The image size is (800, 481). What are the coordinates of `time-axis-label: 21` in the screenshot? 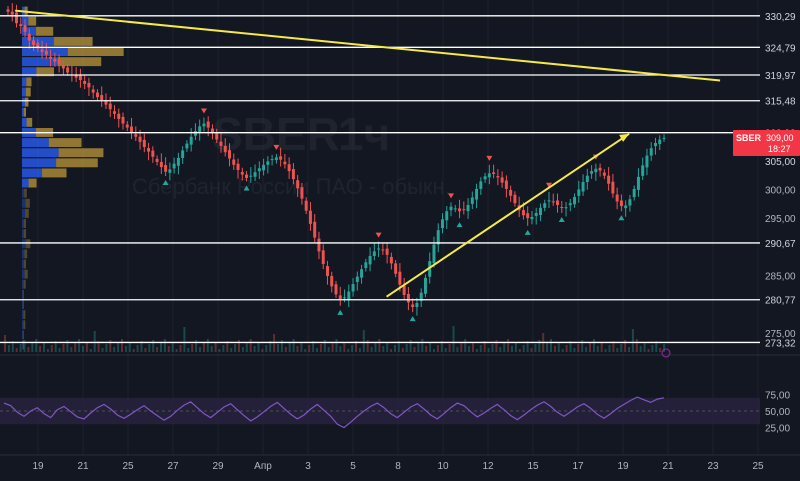 It's located at (83, 466).